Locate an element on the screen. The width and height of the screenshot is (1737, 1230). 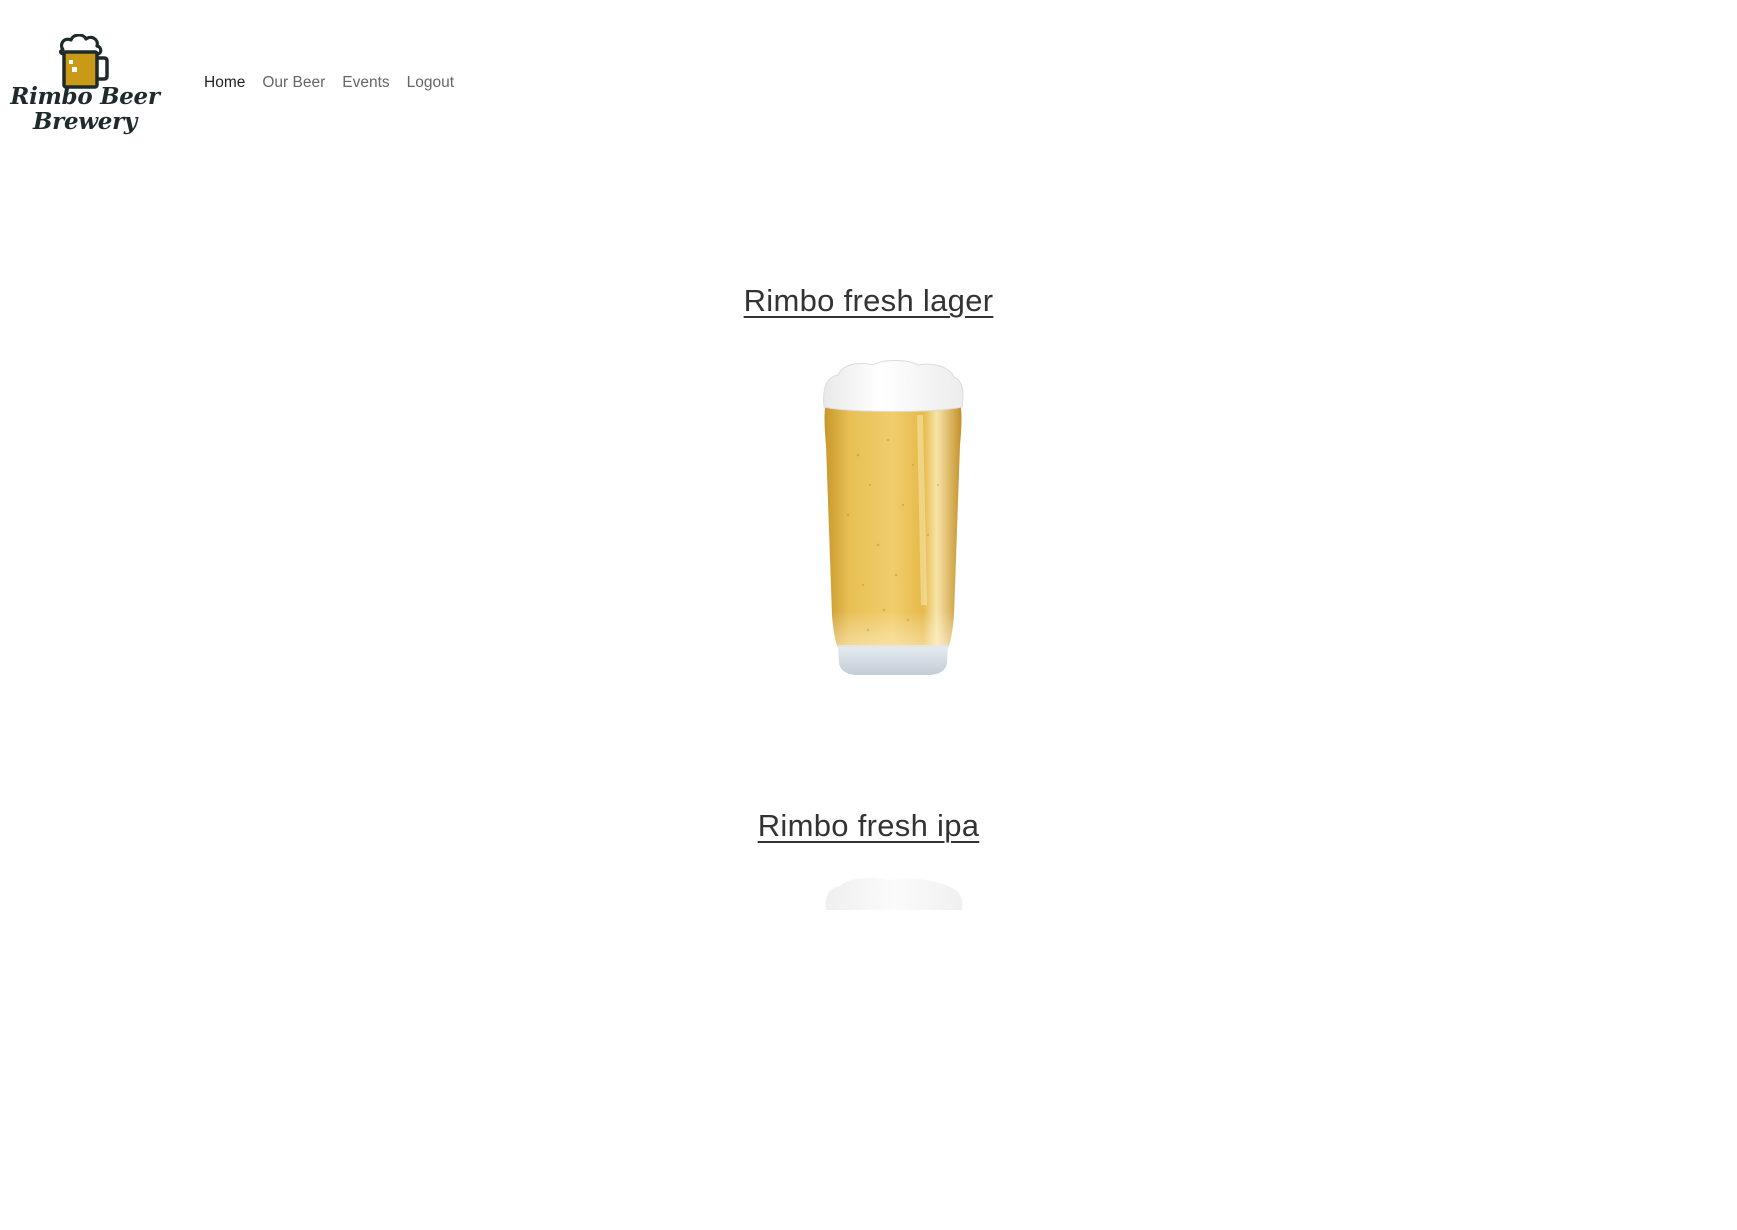
beer-title-link: Rimbo fresh ipa is located at coordinates (869, 826).